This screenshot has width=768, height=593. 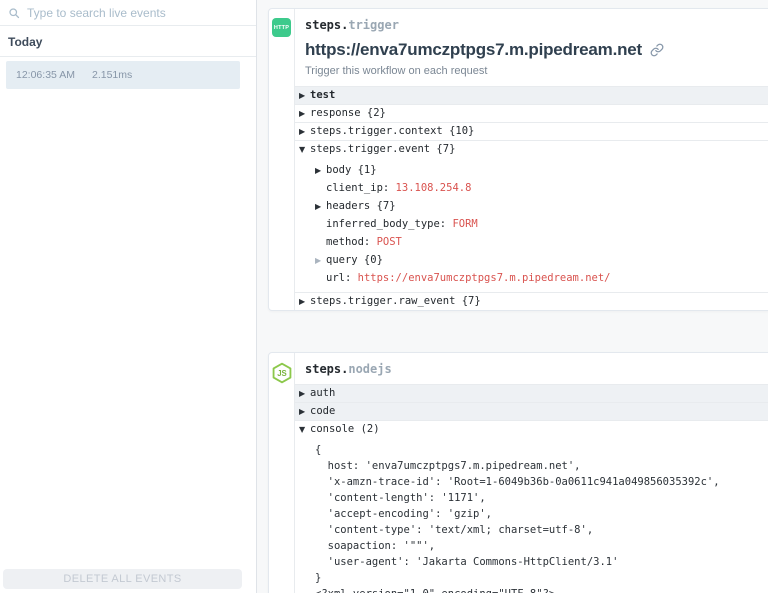 I want to click on delete-all-events-button: DELETE ALL EVENTS, so click(x=122, y=579).